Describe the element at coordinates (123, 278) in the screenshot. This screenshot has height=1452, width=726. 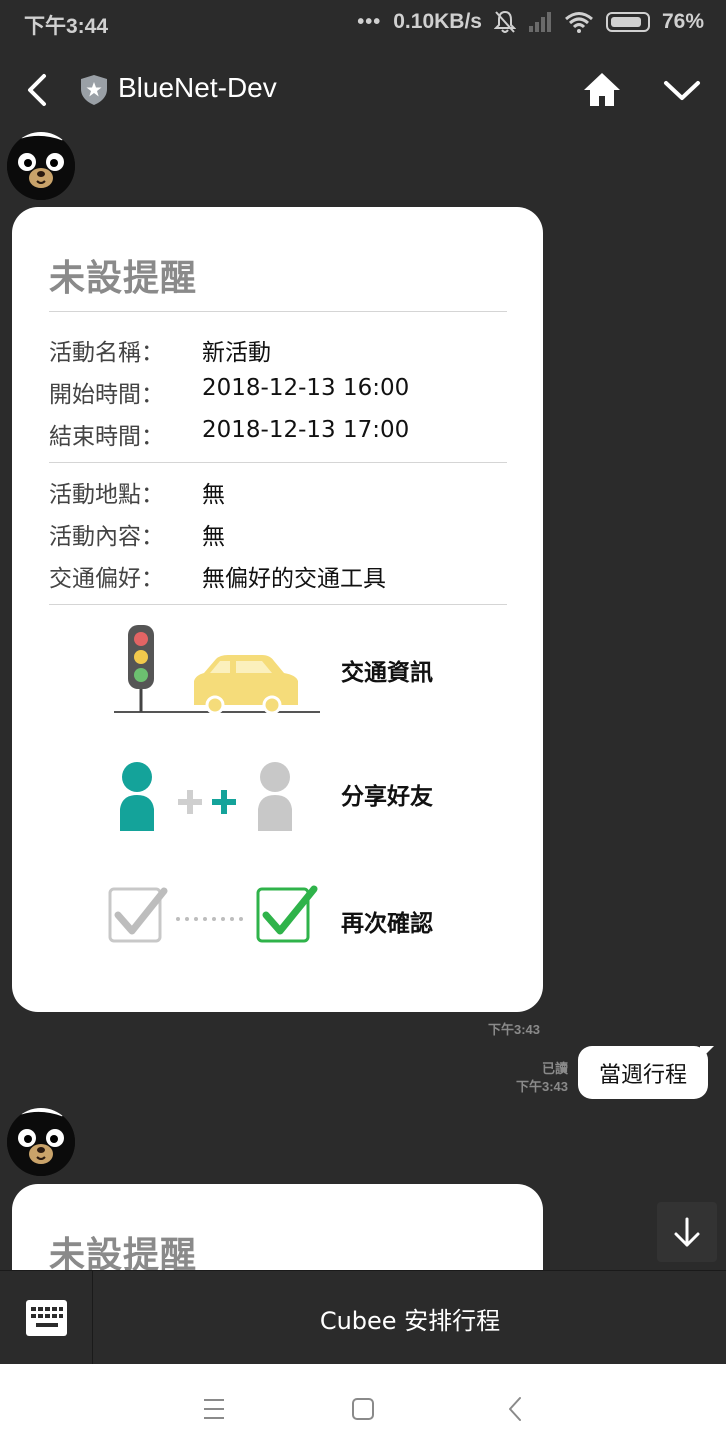
I see `card-title: 未設提醒` at that location.